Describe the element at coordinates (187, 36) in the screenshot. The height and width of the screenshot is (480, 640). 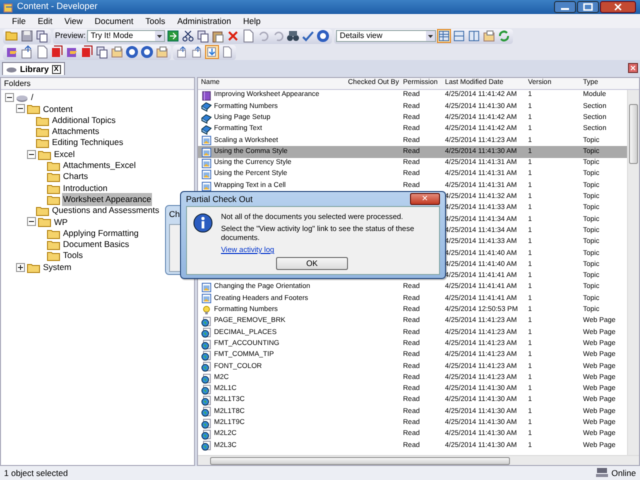
I see `scissors-icon` at that location.